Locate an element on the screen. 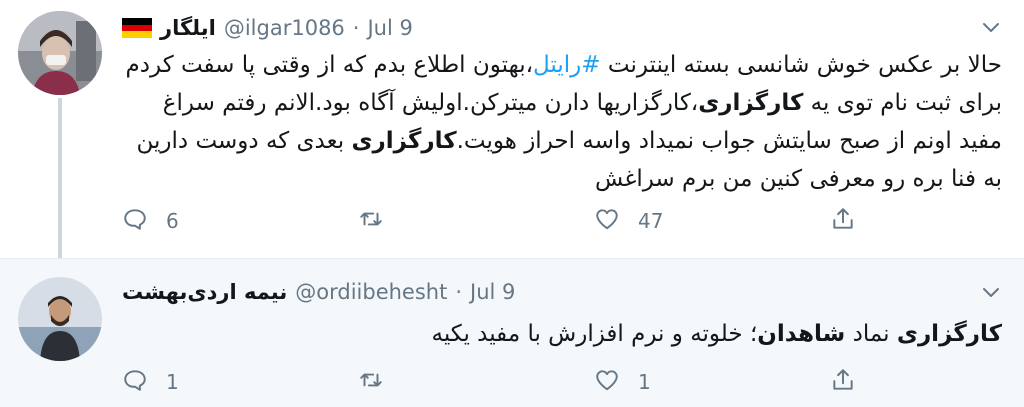  text-segment: نماد is located at coordinates (871, 334).